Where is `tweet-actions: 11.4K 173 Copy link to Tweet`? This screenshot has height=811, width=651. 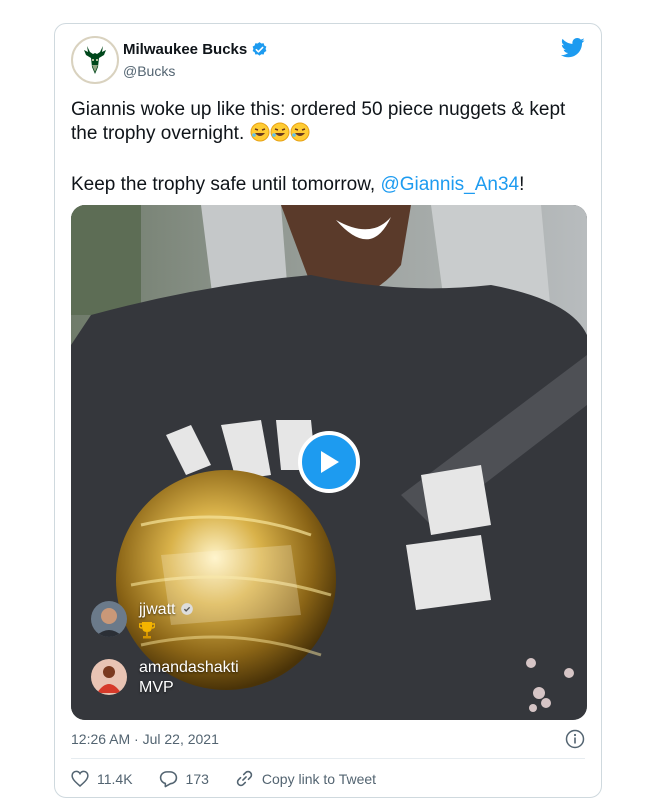
tweet-actions: 11.4K 173 Copy link to Tweet is located at coordinates (236, 778).